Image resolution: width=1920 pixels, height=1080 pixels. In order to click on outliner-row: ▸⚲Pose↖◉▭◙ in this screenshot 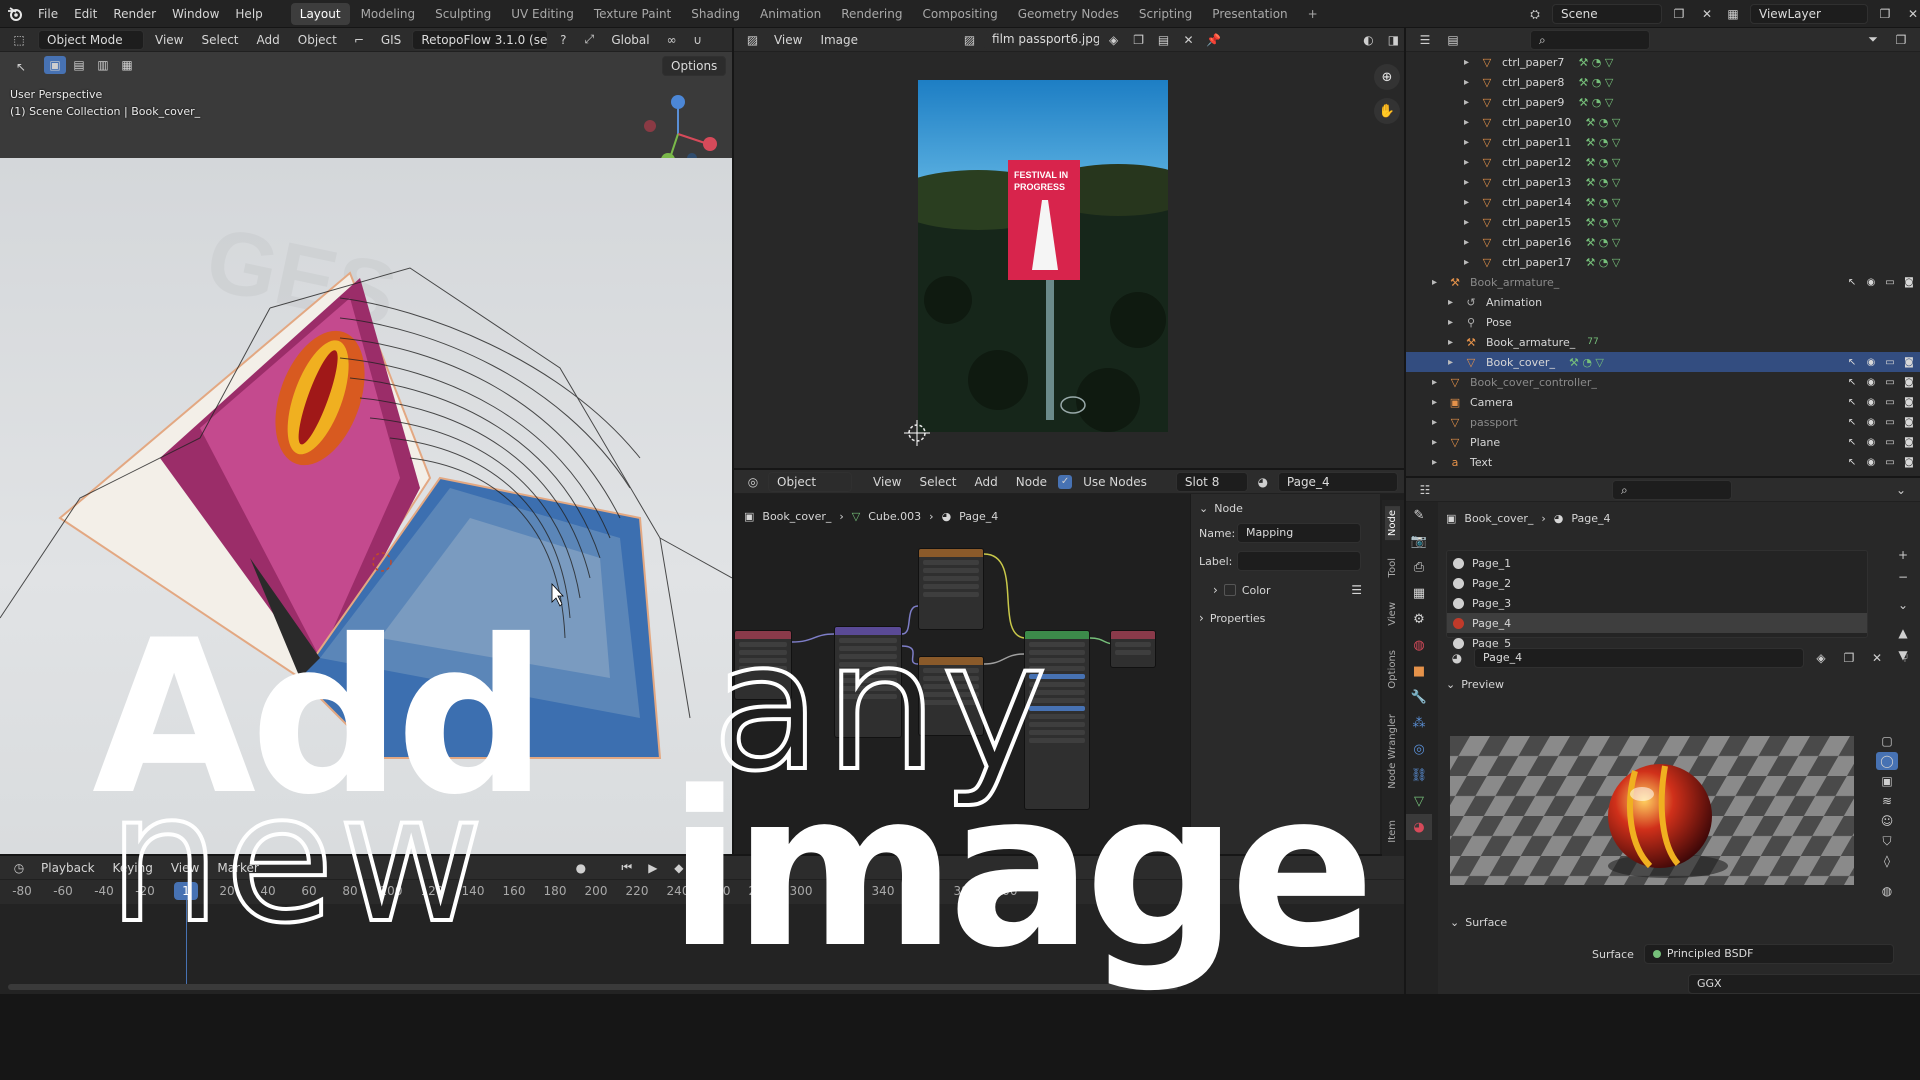, I will do `click(1663, 322)`.